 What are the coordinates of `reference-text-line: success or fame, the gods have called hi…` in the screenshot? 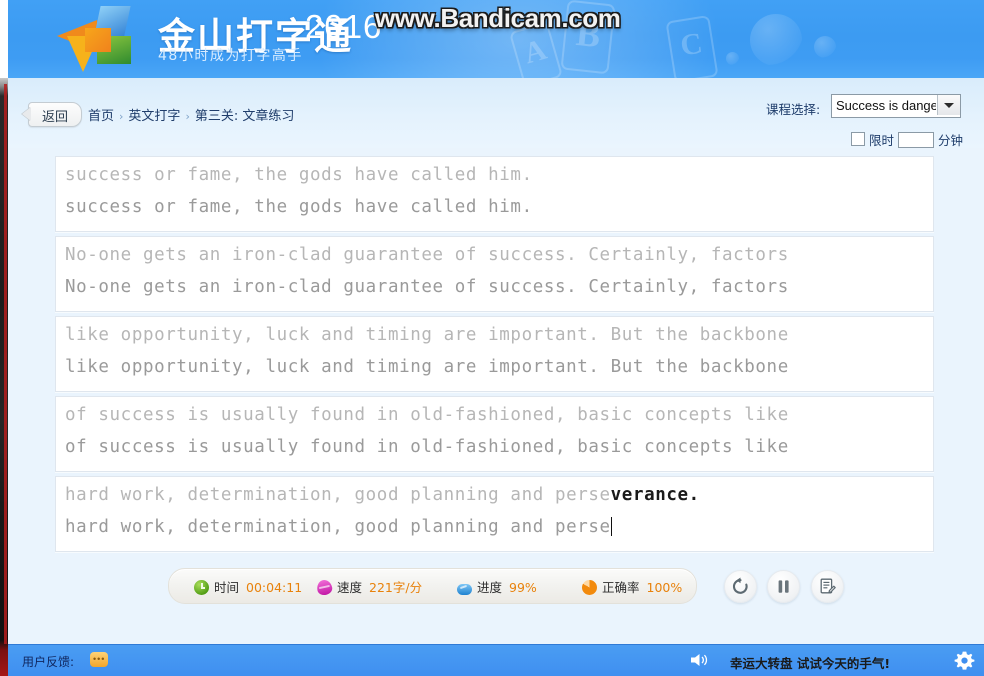 It's located at (299, 175).